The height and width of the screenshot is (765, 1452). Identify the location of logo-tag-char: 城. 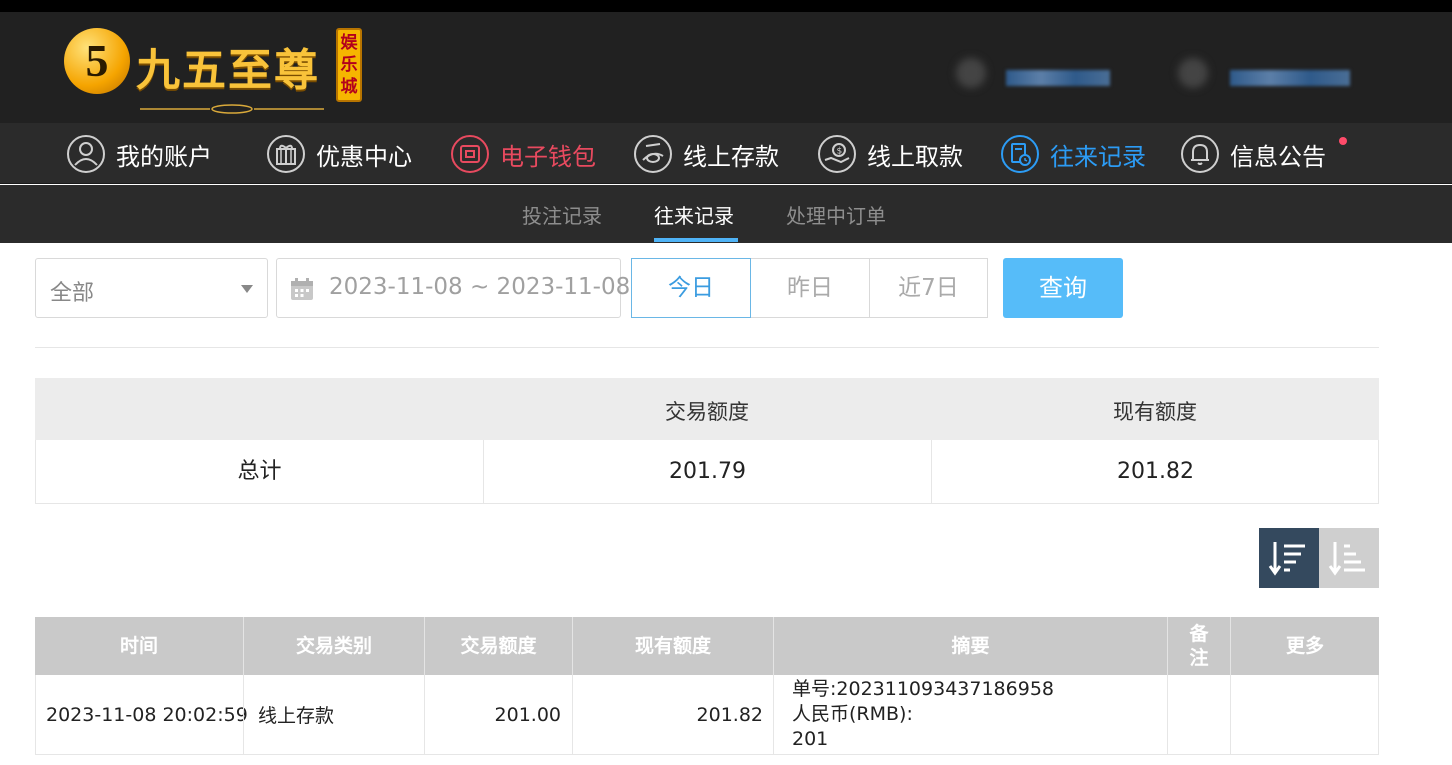
(349, 87).